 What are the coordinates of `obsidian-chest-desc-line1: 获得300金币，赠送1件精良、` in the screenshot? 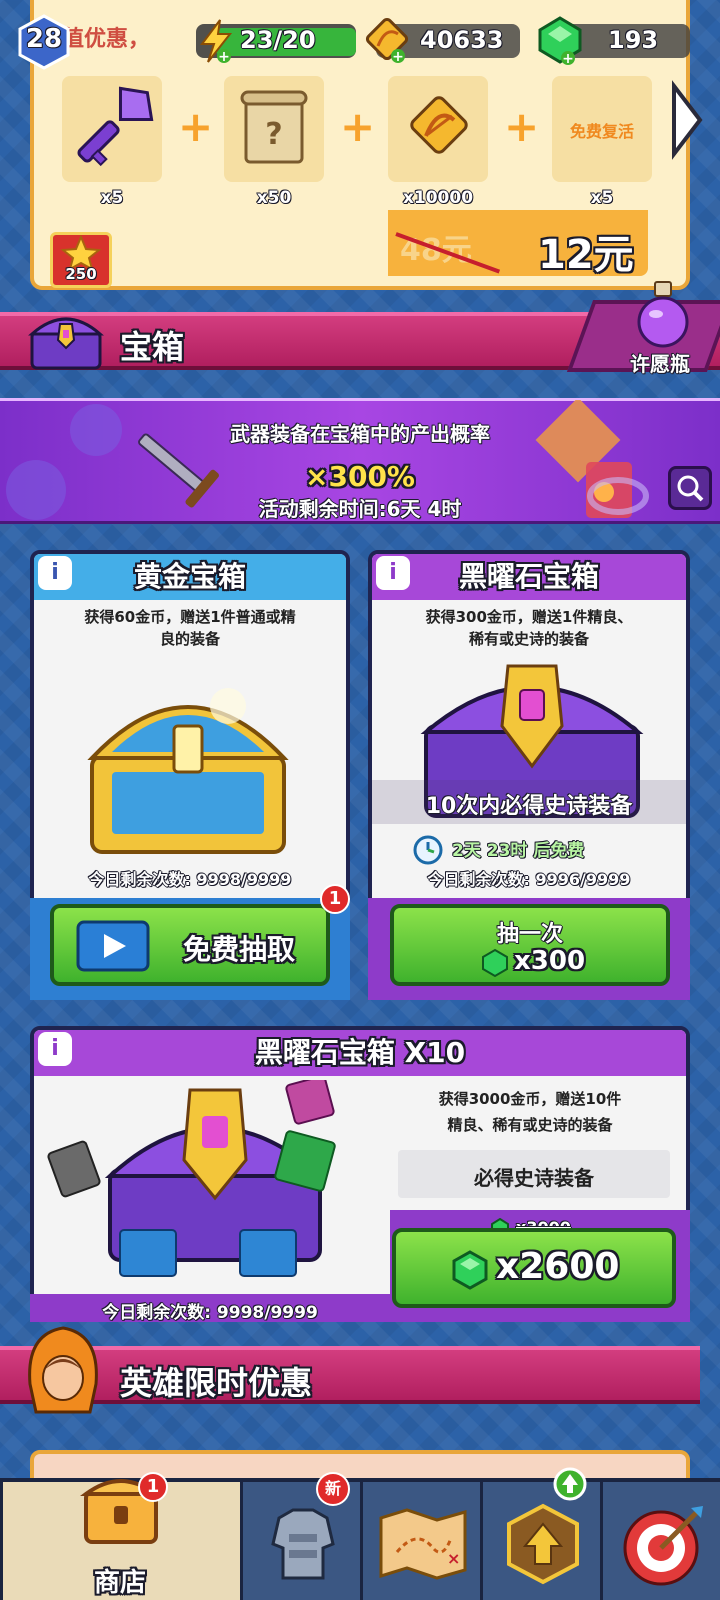 It's located at (529, 617).